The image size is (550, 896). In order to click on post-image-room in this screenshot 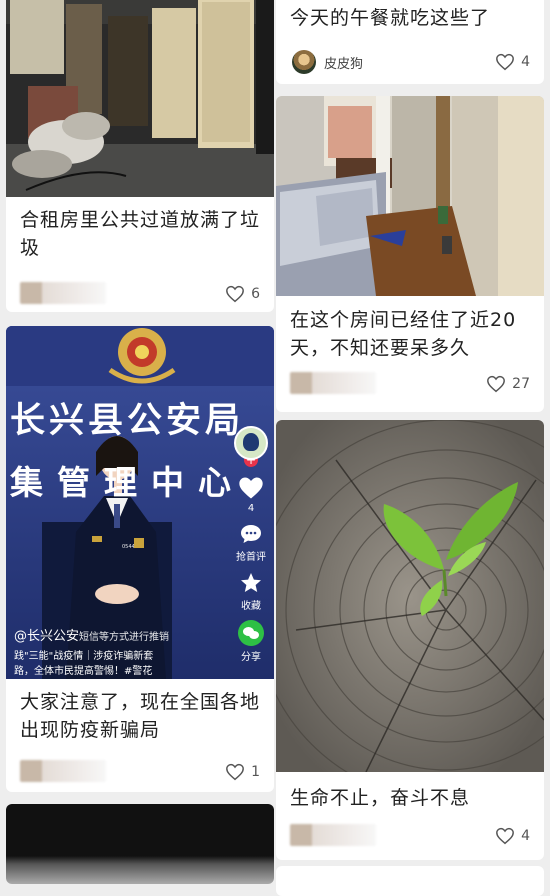, I will do `click(410, 196)`.